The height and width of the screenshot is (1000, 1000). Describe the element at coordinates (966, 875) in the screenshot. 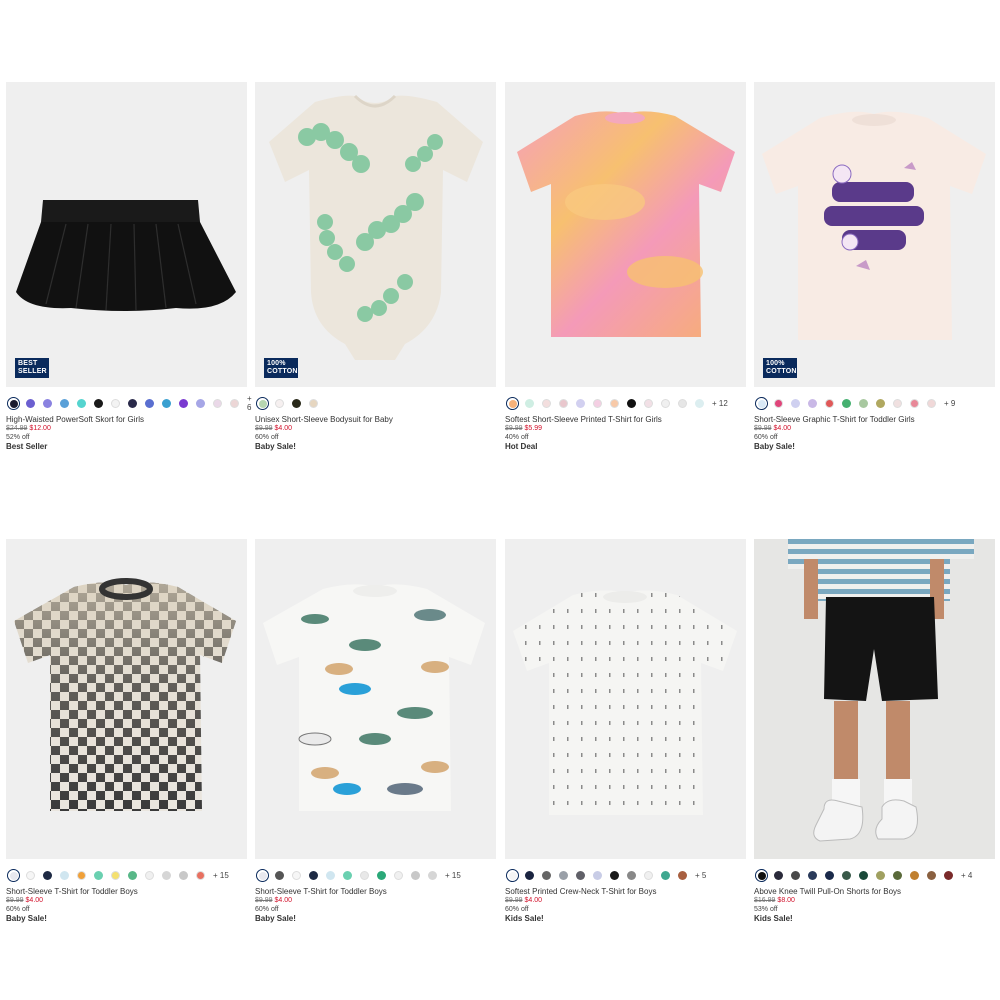

I see `more-colors-link: + 4` at that location.